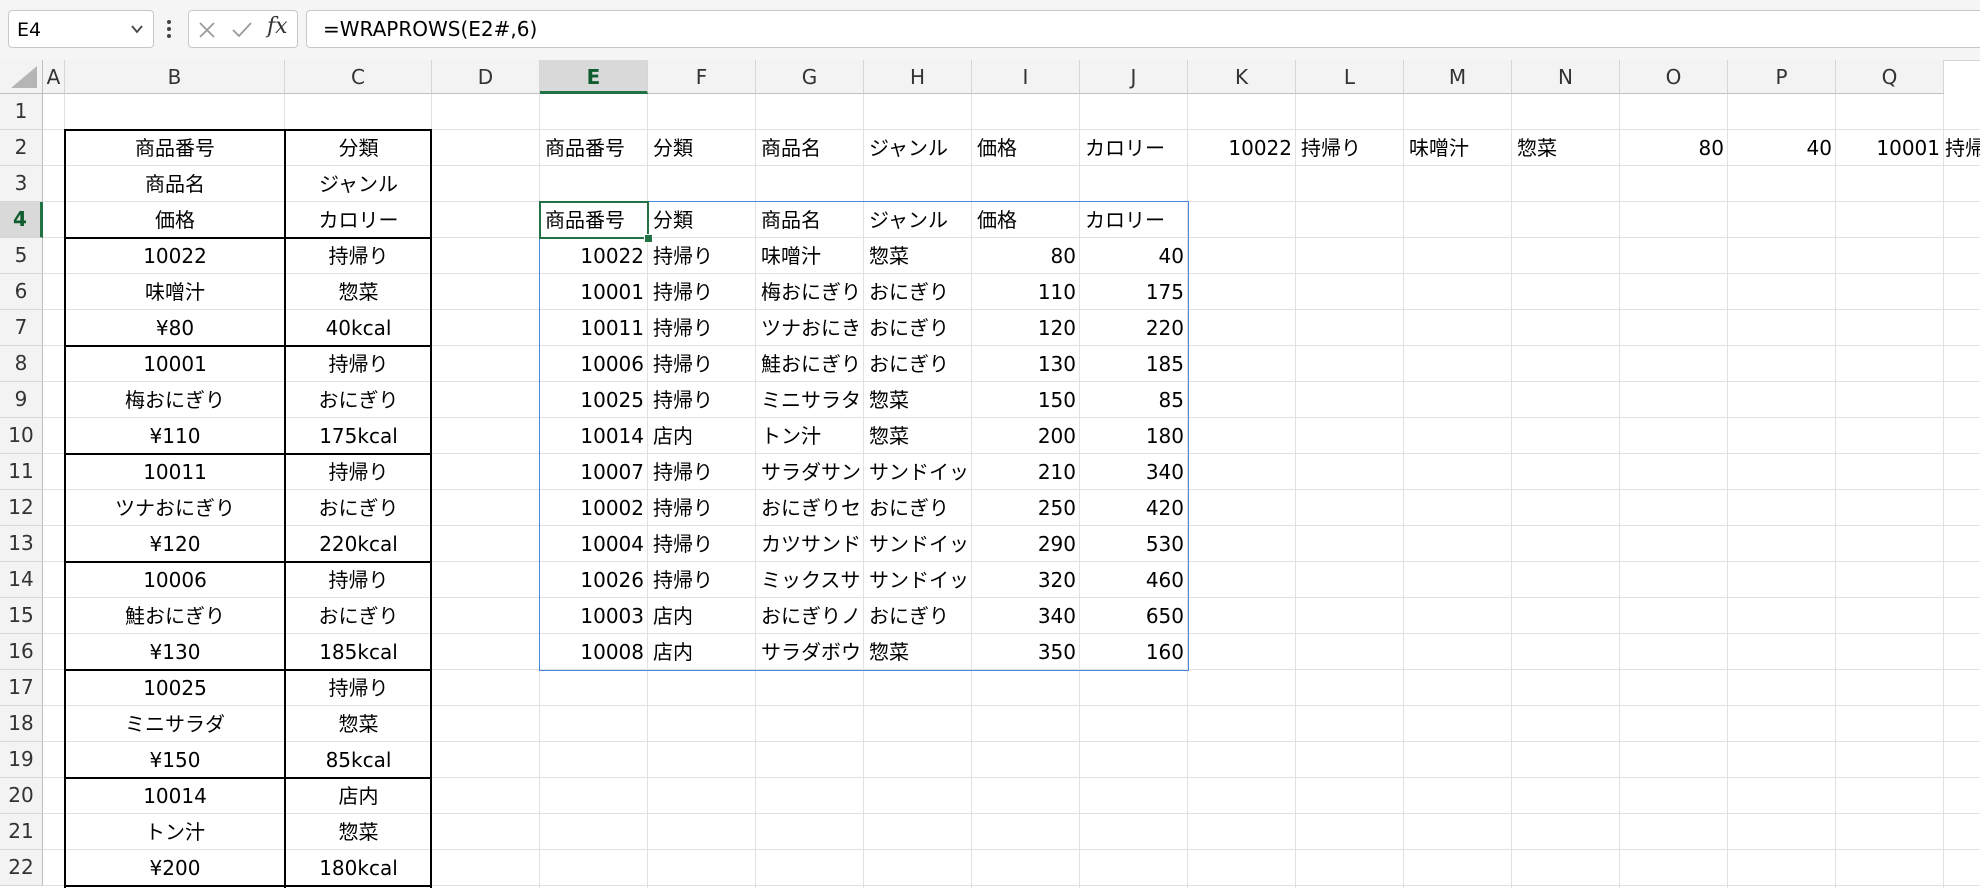 This screenshot has height=888, width=1980. I want to click on cell-B12: ツナおにぎり, so click(175, 508).